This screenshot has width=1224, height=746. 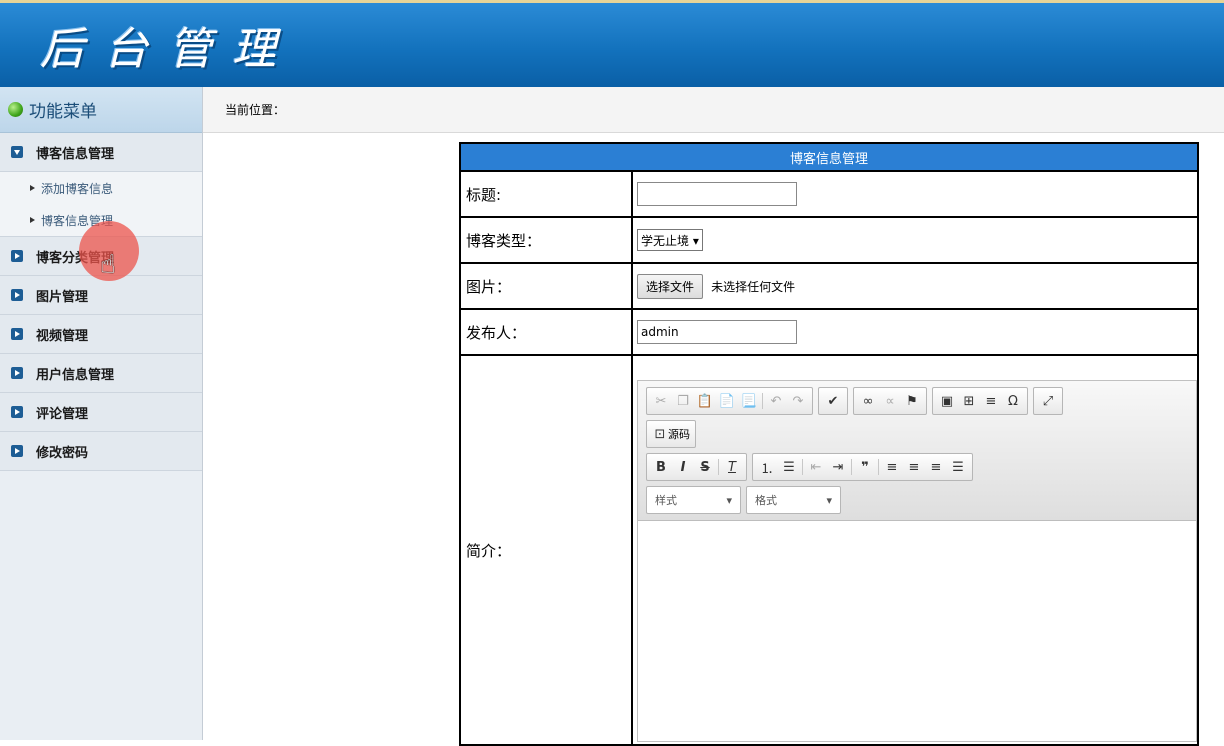 What do you see at coordinates (101, 295) in the screenshot?
I see `sidebar-item-images: 图片管理` at bounding box center [101, 295].